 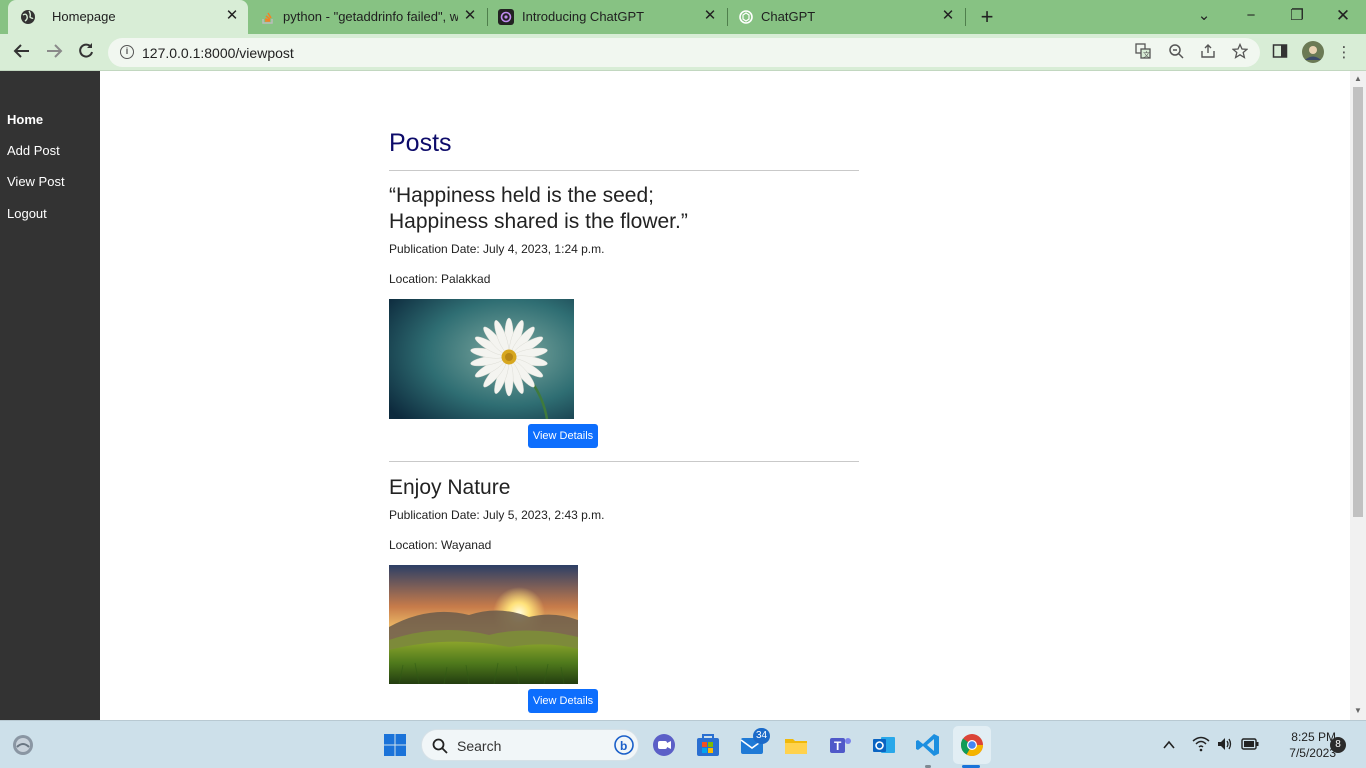 What do you see at coordinates (450, 487) in the screenshot?
I see `post-title: Enjoy Nature` at bounding box center [450, 487].